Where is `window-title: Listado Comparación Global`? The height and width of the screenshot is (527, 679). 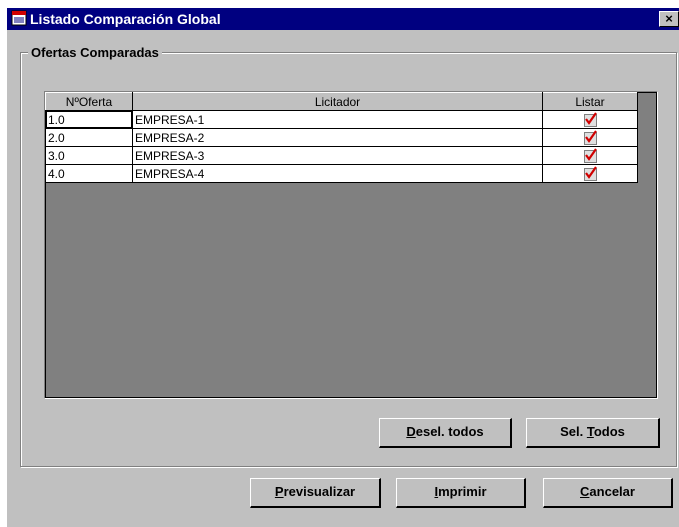 window-title: Listado Comparación Global is located at coordinates (125, 19).